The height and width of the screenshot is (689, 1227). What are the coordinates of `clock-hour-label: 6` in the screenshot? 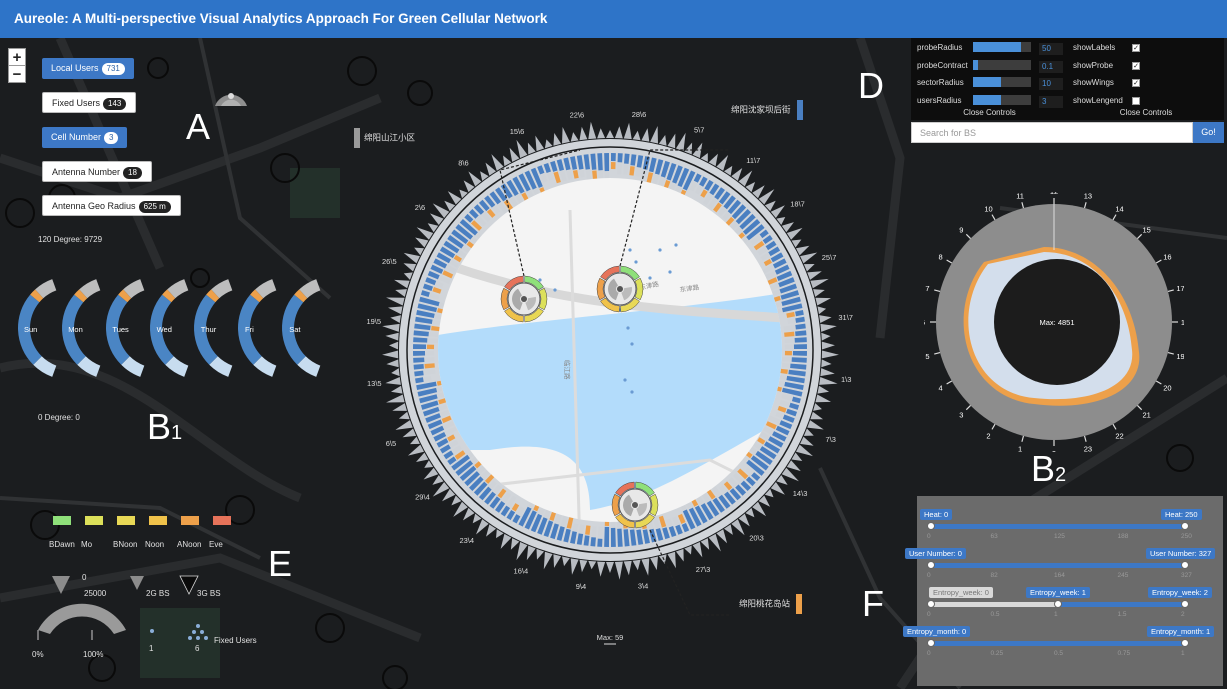 It's located at (924, 322).